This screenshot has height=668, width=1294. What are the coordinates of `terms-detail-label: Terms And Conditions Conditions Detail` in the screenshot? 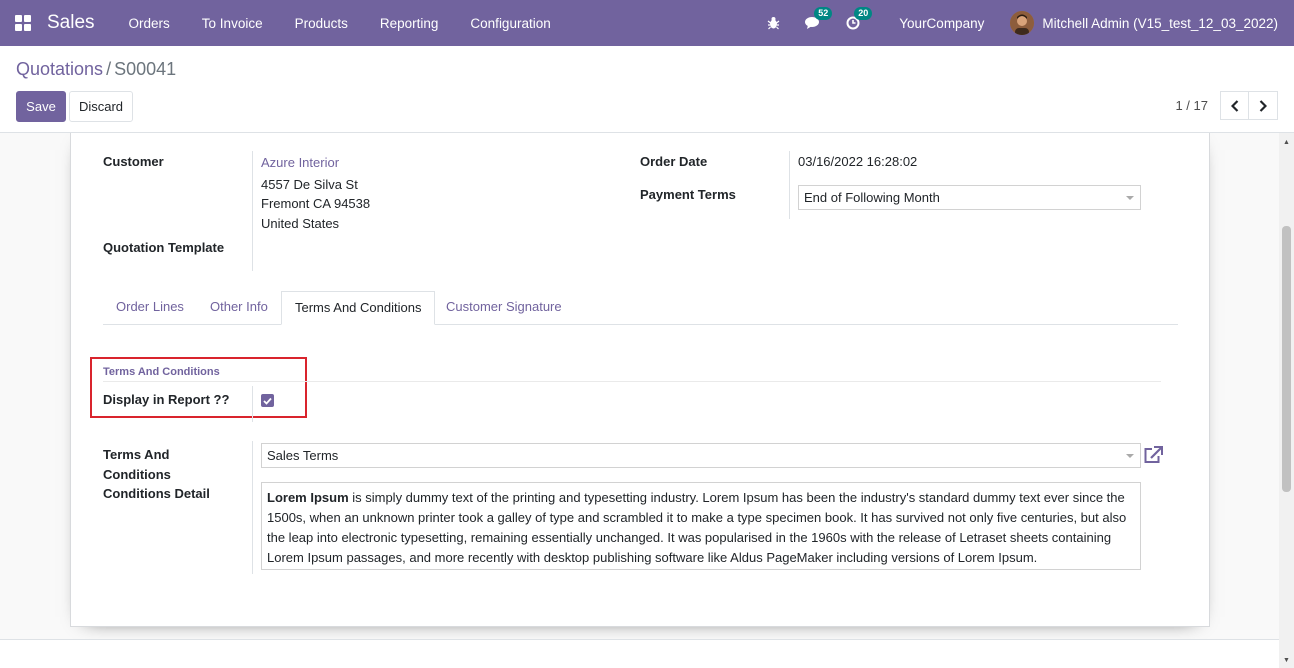 It's located at (156, 474).